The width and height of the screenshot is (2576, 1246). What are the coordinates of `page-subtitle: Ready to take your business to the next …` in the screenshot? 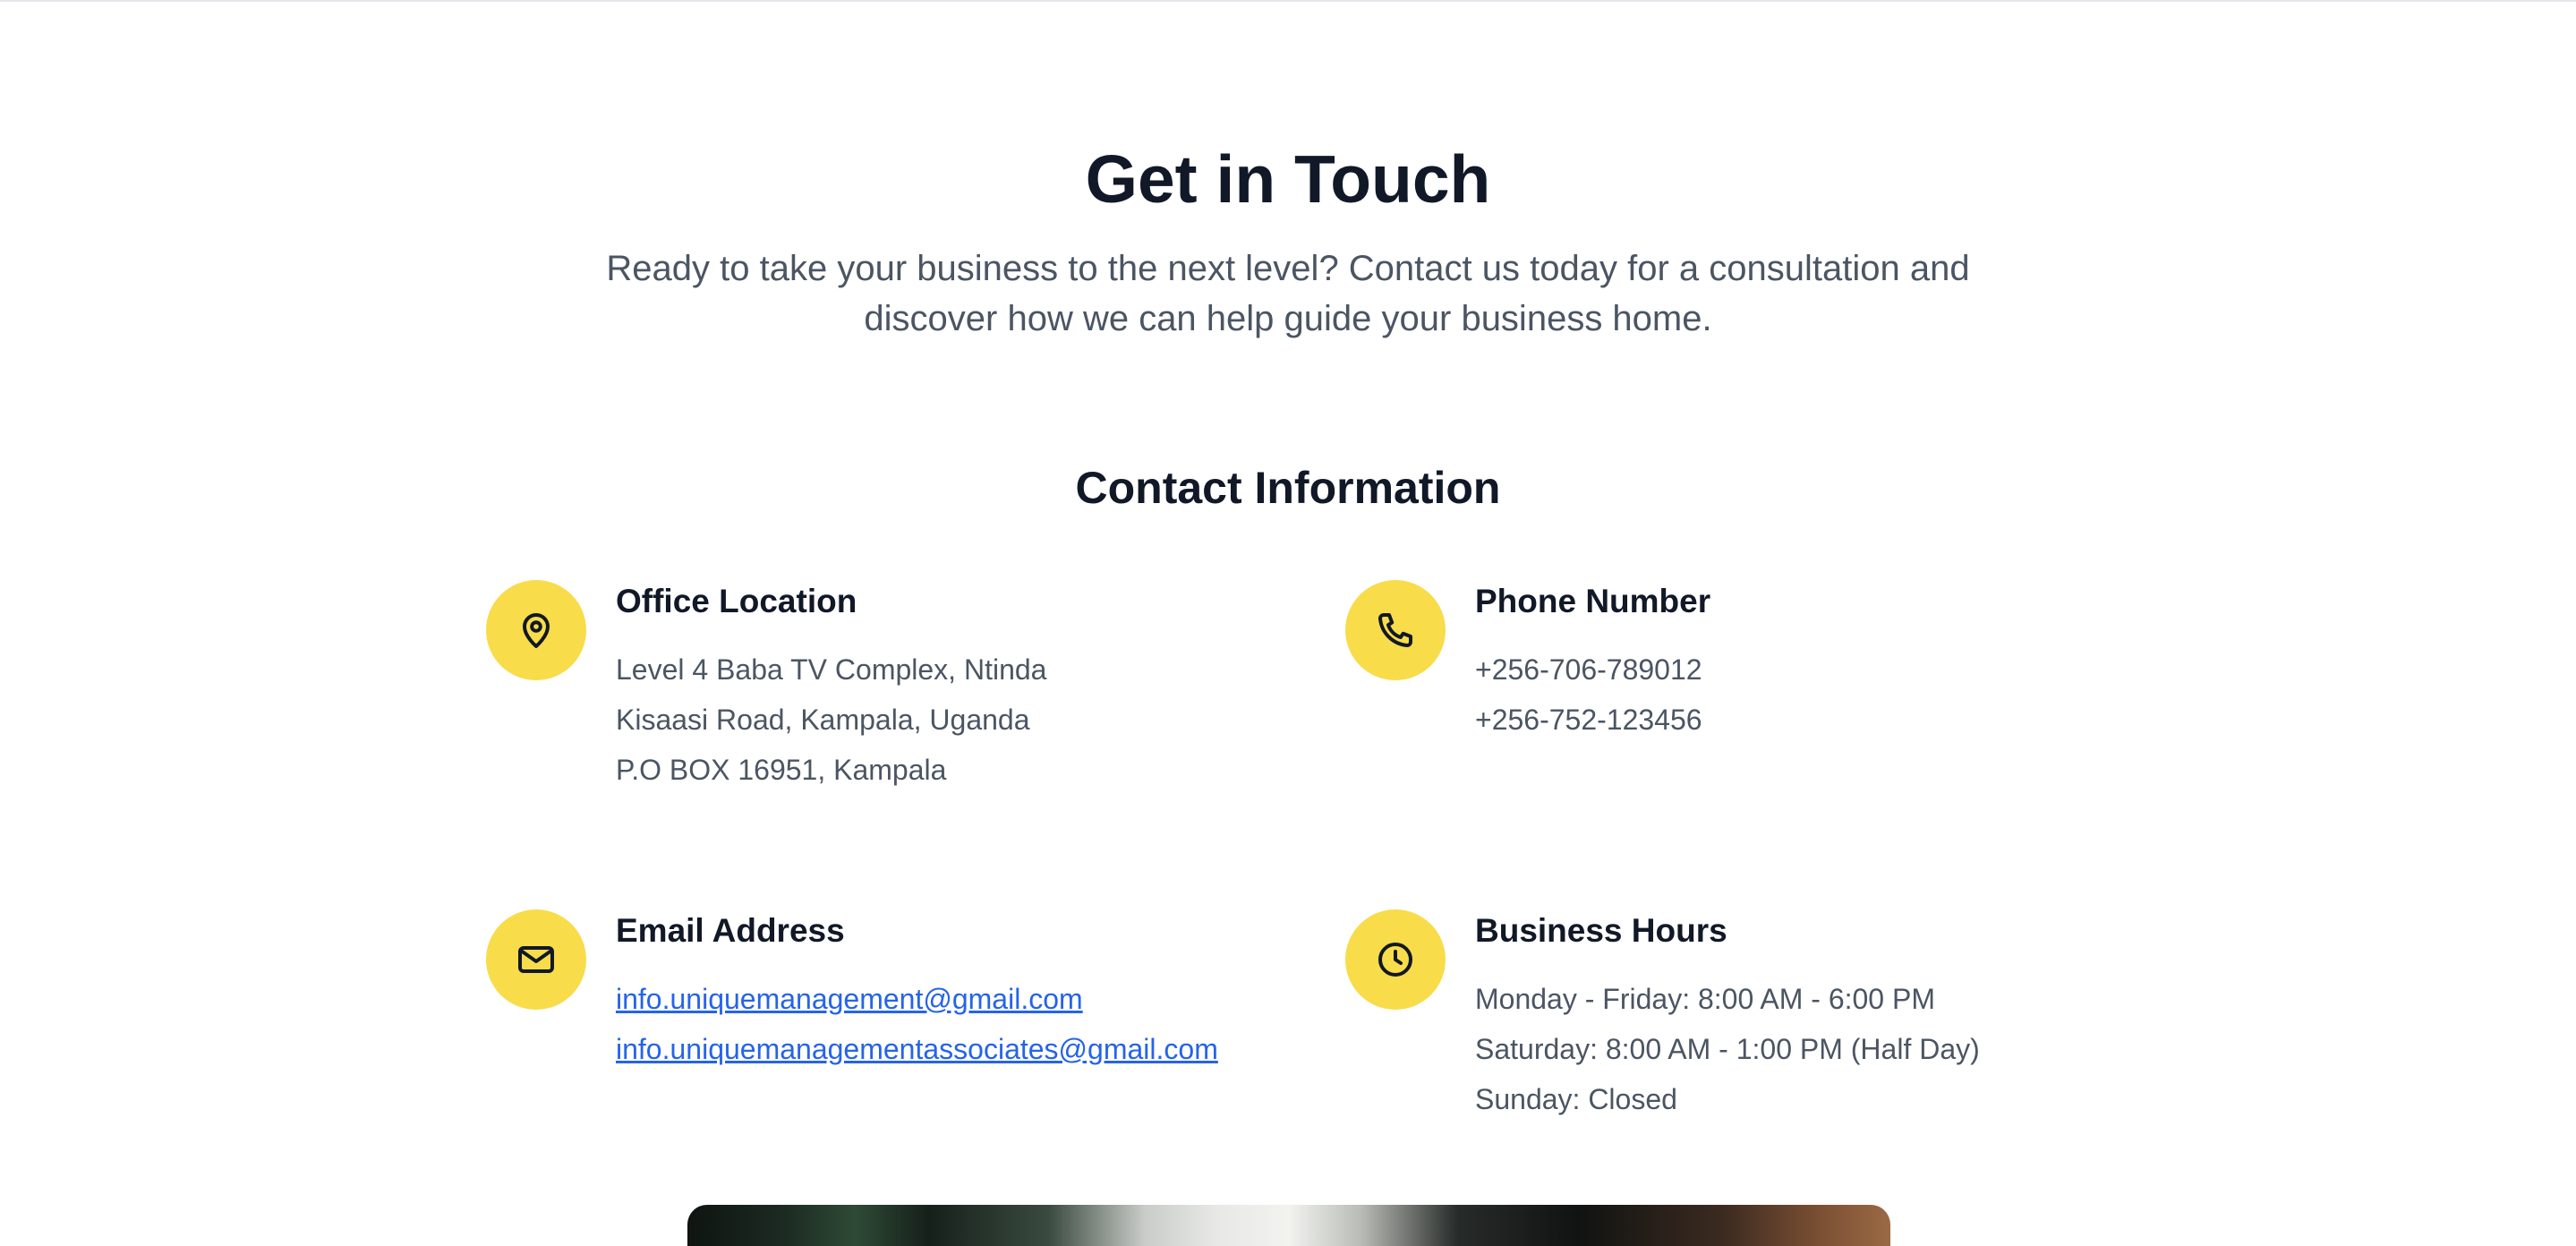 It's located at (1288, 293).